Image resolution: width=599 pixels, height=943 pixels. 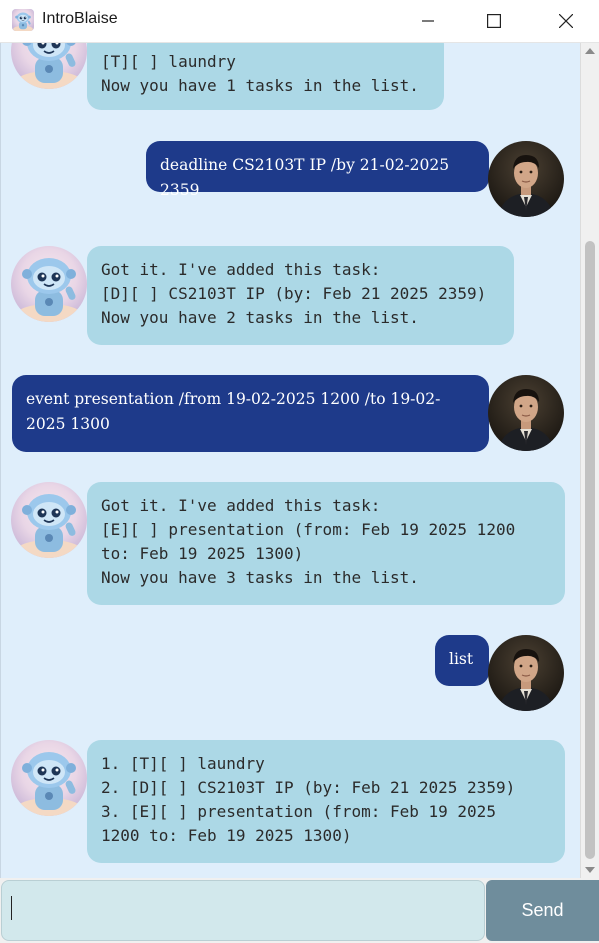 What do you see at coordinates (590, 550) in the screenshot?
I see `scrollbar-thumb` at bounding box center [590, 550].